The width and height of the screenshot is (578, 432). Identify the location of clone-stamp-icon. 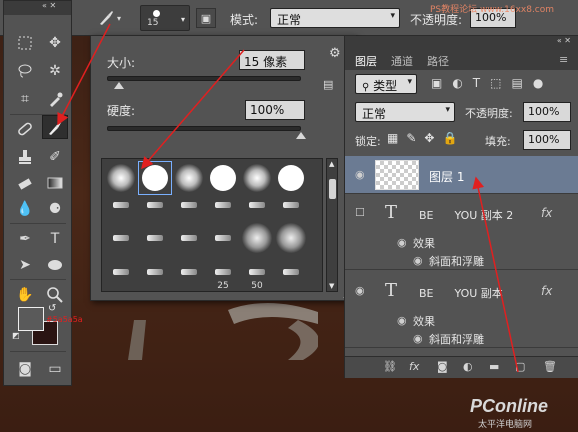
(25, 157).